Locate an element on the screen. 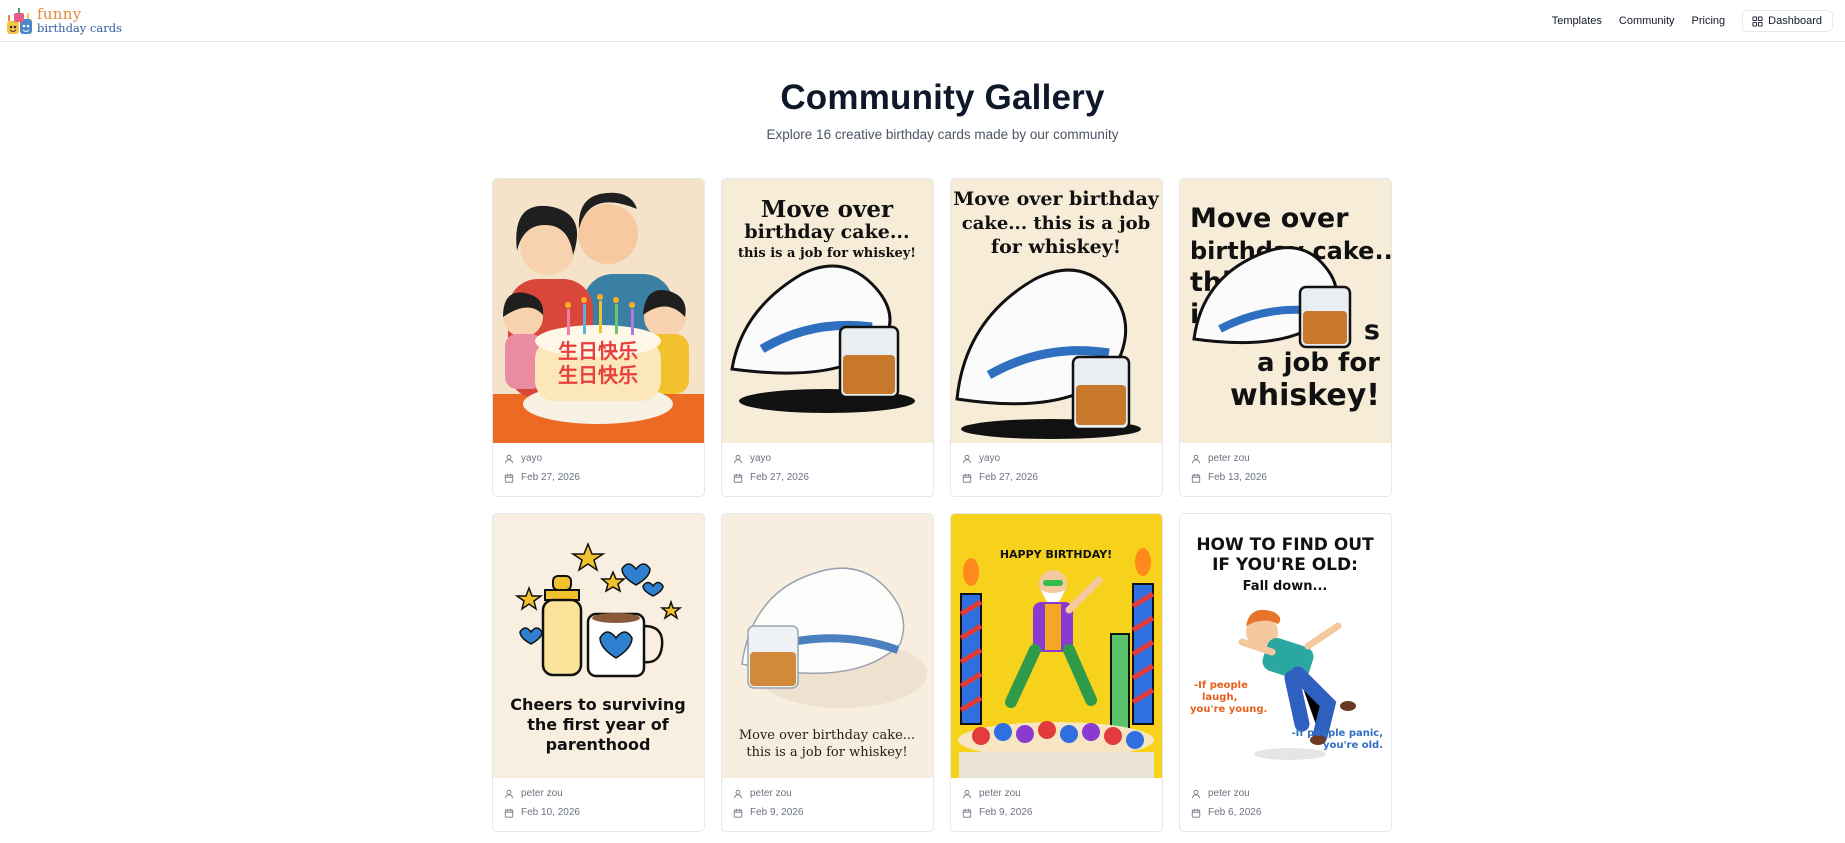 The width and height of the screenshot is (1845, 843). card-art-text: -If people is located at coordinates (1221, 685).